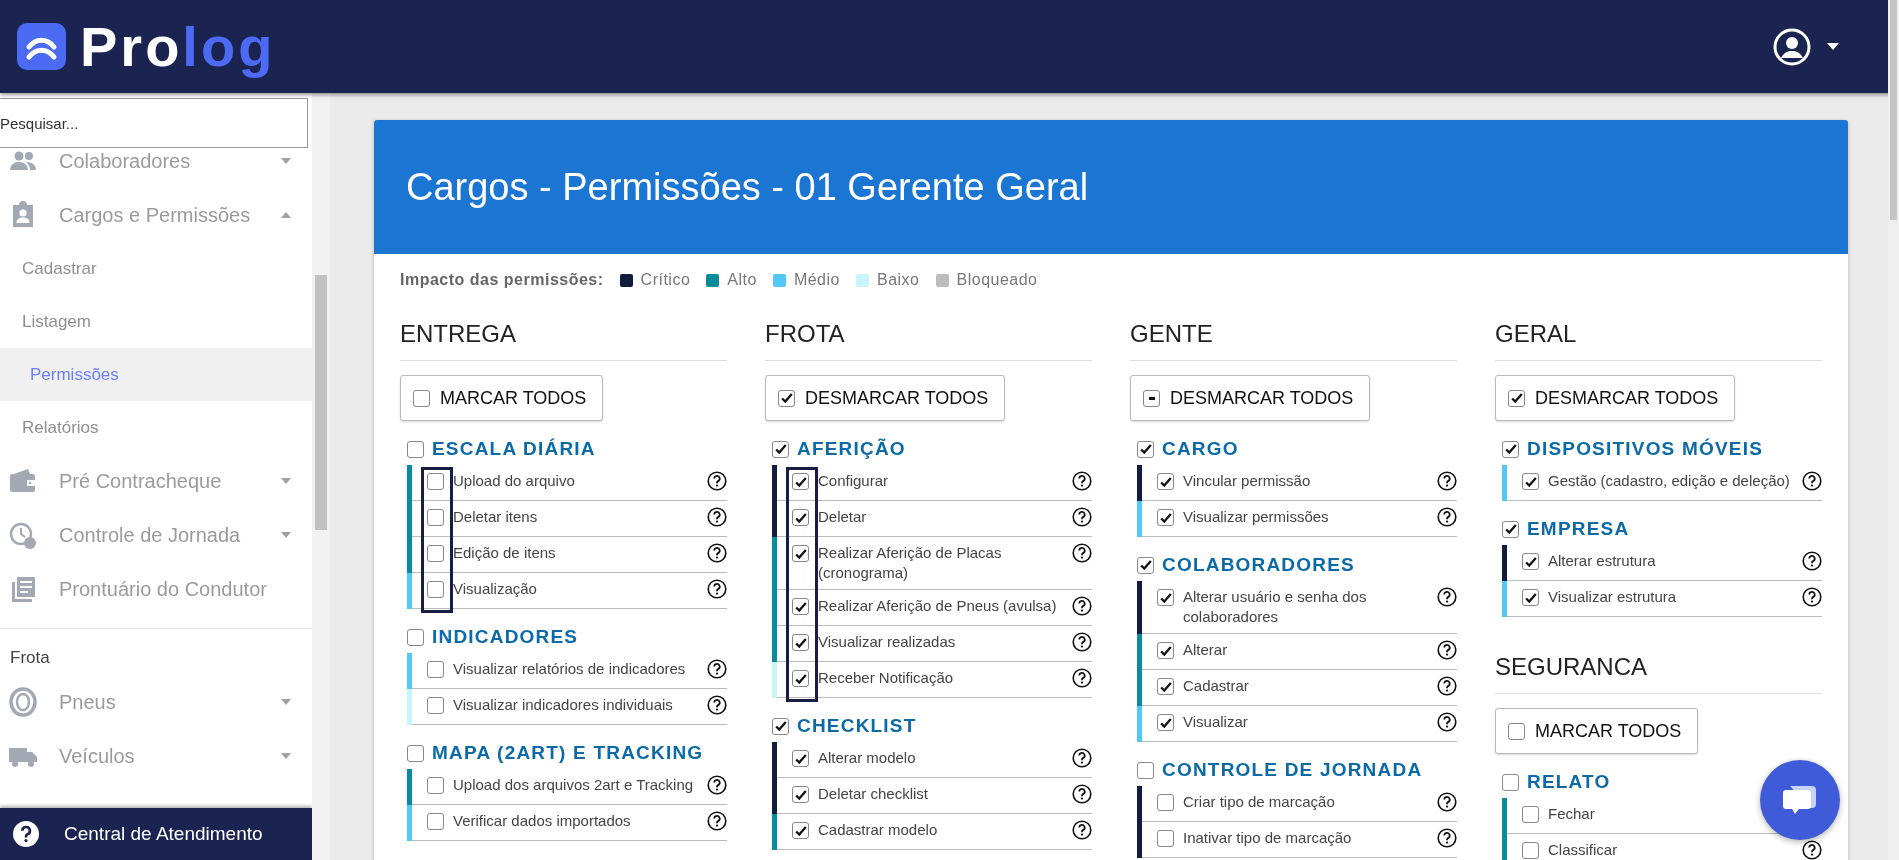 This screenshot has height=860, width=1899. What do you see at coordinates (1806, 46) in the screenshot?
I see `account-menu-button` at bounding box center [1806, 46].